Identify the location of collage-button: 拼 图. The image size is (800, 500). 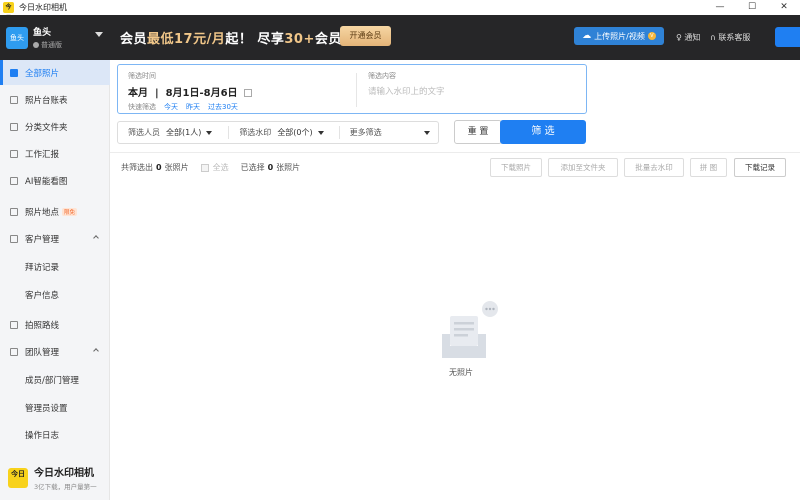
(708, 167).